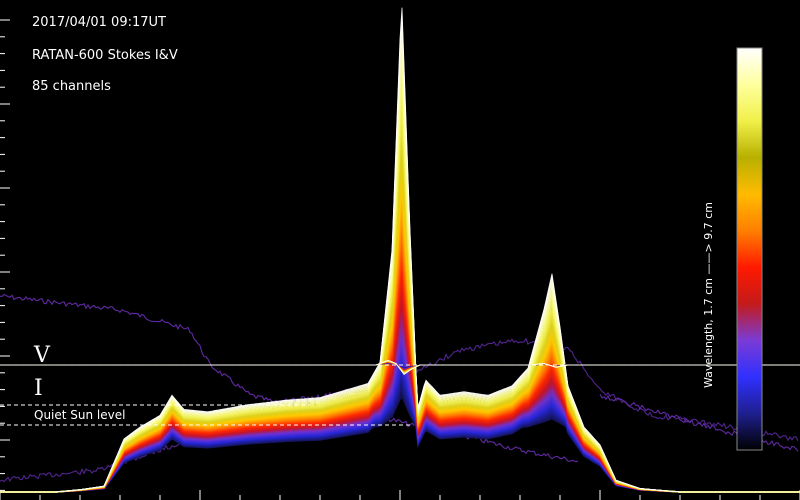 The height and width of the screenshot is (500, 800). I want to click on quiet-sun-label: Quiet Sun level, so click(79, 415).